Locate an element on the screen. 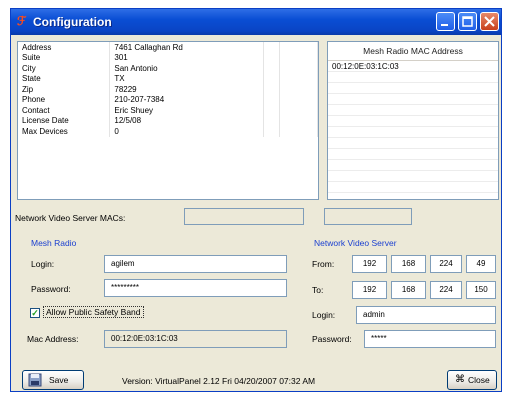  nvs-to-octet-2: 168 is located at coordinates (408, 290).